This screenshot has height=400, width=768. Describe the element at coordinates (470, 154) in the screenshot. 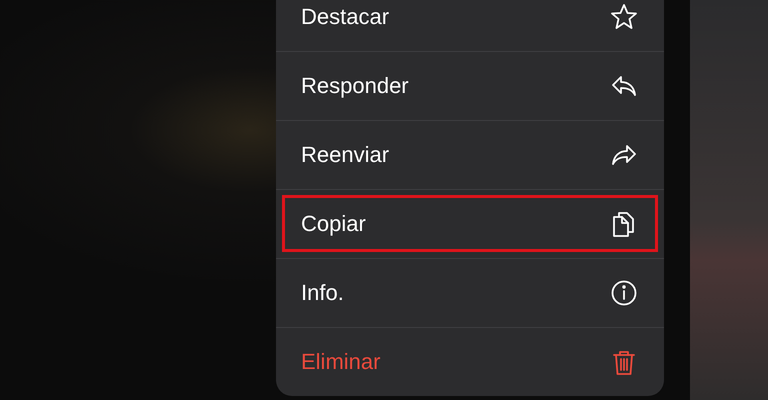

I see `menu-item: Reenviar` at that location.